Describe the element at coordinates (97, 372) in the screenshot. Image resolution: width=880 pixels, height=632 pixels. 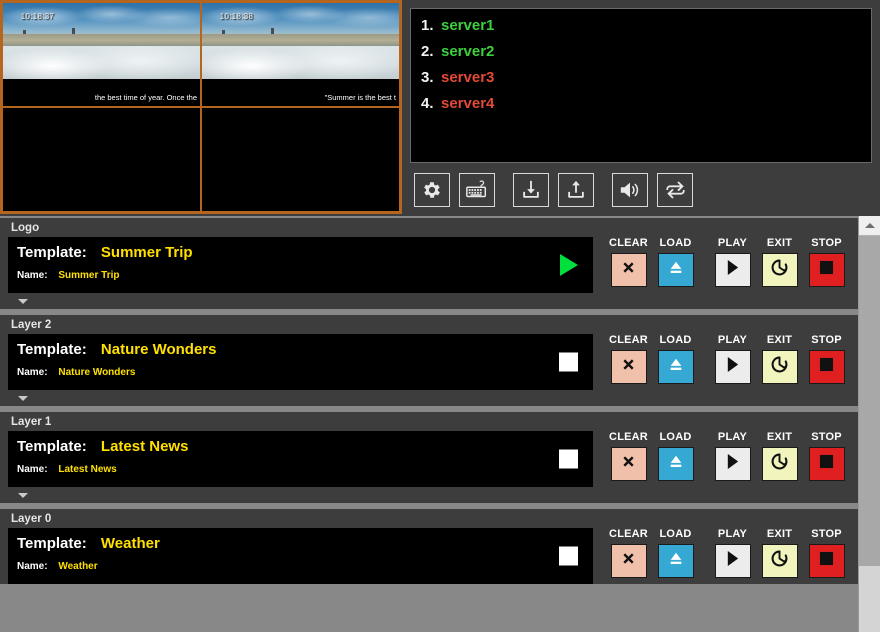
I see `name-value: Nature Wonders` at that location.